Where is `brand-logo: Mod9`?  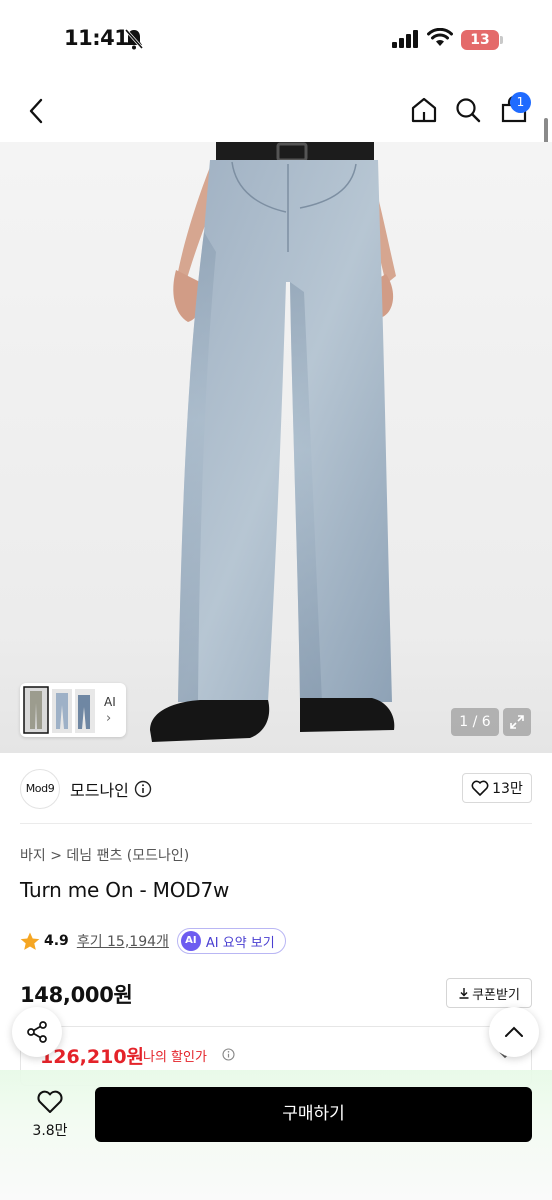 brand-logo: Mod9 is located at coordinates (40, 789).